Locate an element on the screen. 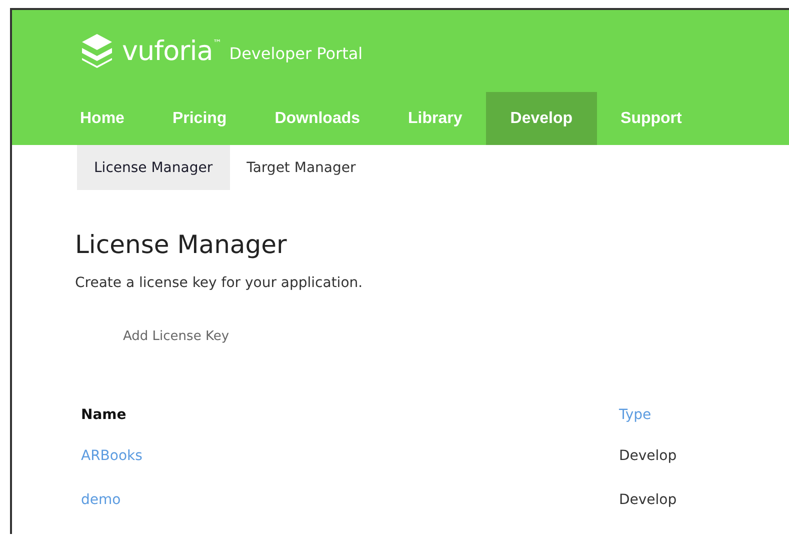 Image resolution: width=789 pixels, height=536 pixels. nav-tab: Downloads is located at coordinates (317, 118).